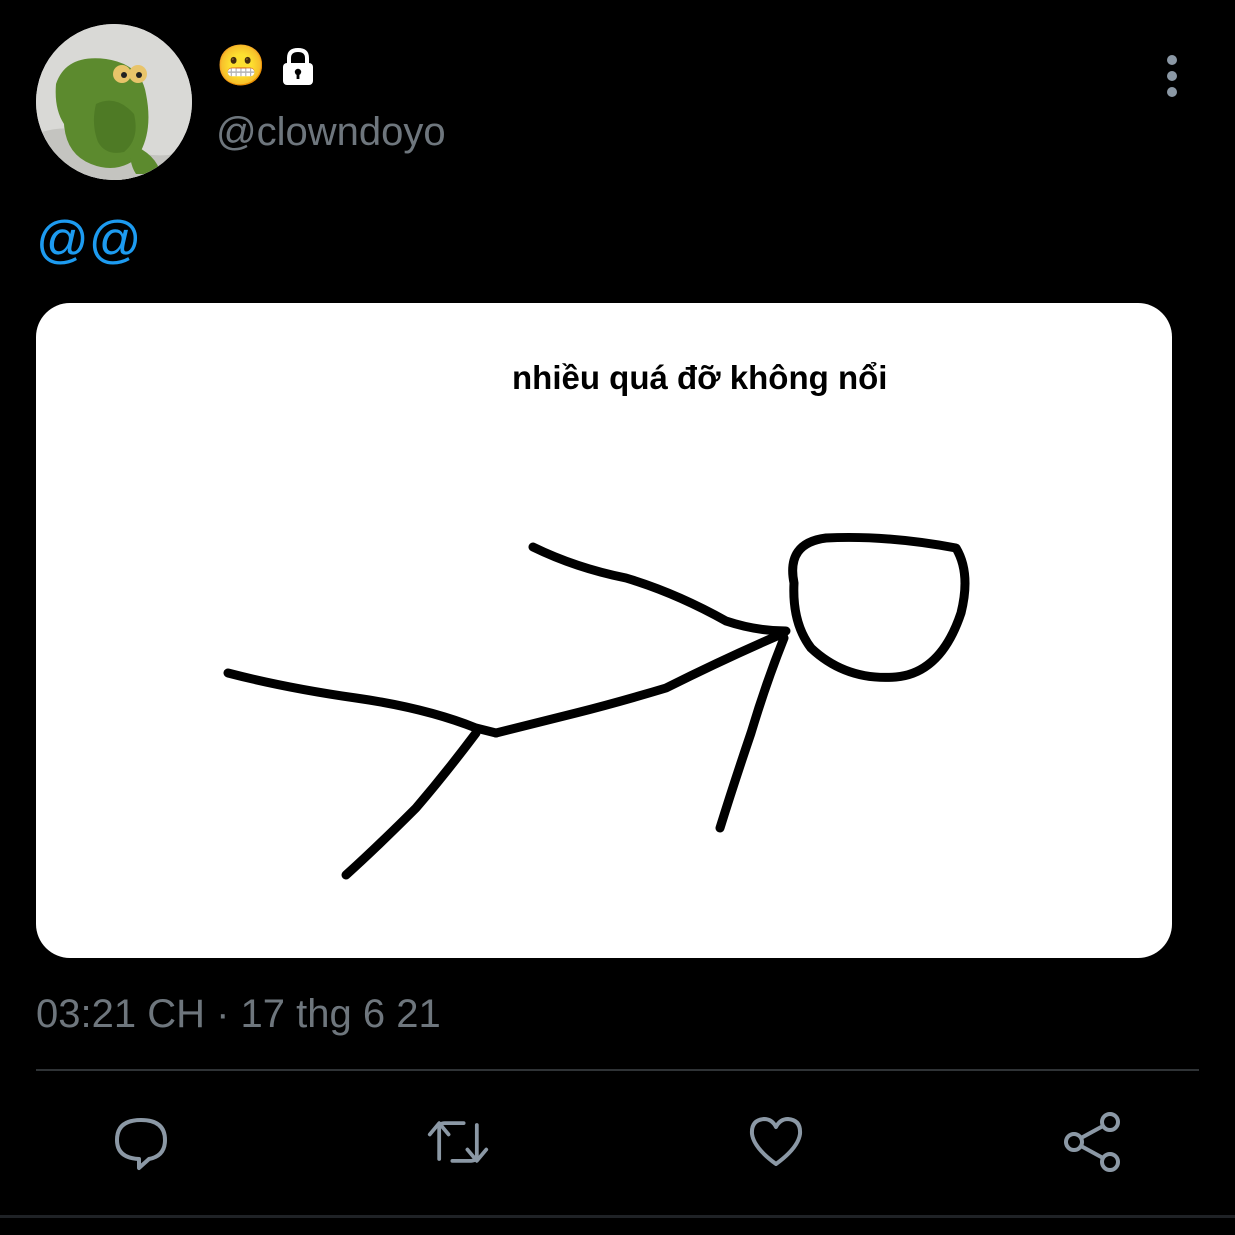 Image resolution: width=1235 pixels, height=1235 pixels. Describe the element at coordinates (617, 1070) in the screenshot. I see `divider` at that location.